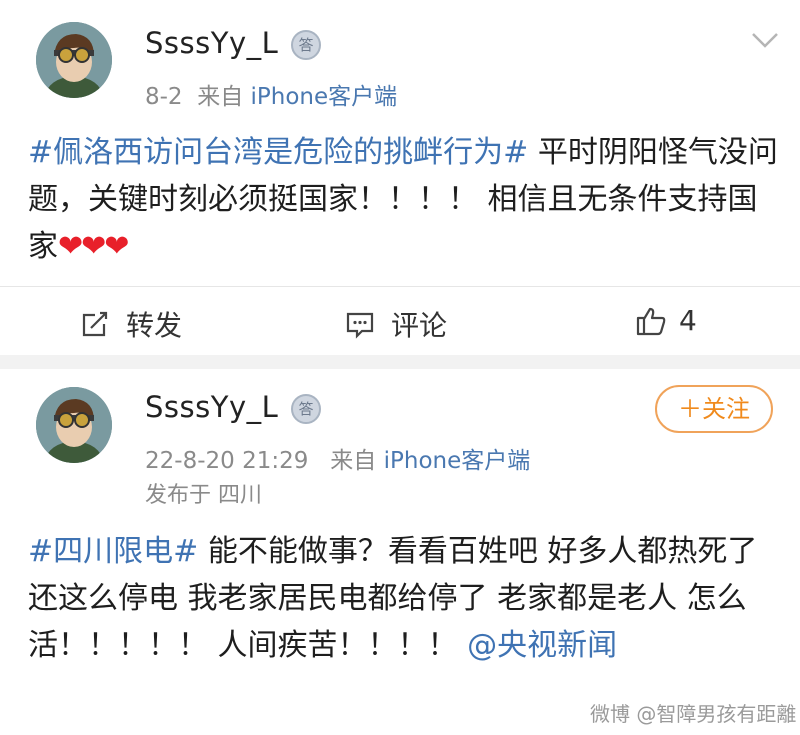 The width and height of the screenshot is (800, 735). I want to click on comment-button: 评论, so click(405, 325).